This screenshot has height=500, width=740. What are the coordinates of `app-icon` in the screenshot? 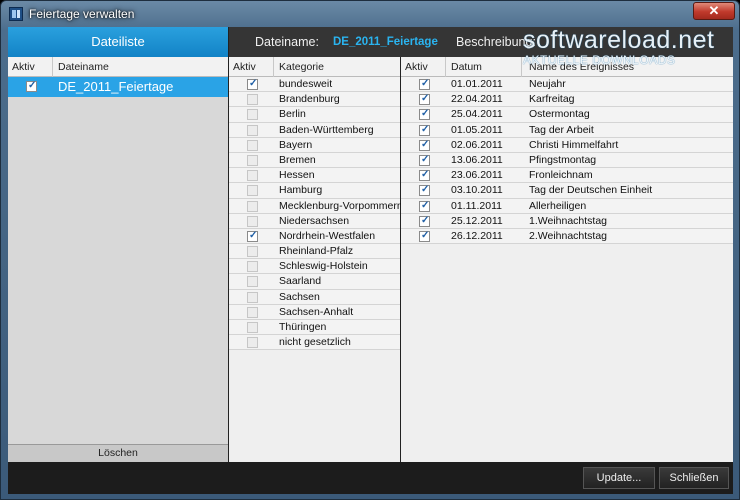 It's located at (16, 14).